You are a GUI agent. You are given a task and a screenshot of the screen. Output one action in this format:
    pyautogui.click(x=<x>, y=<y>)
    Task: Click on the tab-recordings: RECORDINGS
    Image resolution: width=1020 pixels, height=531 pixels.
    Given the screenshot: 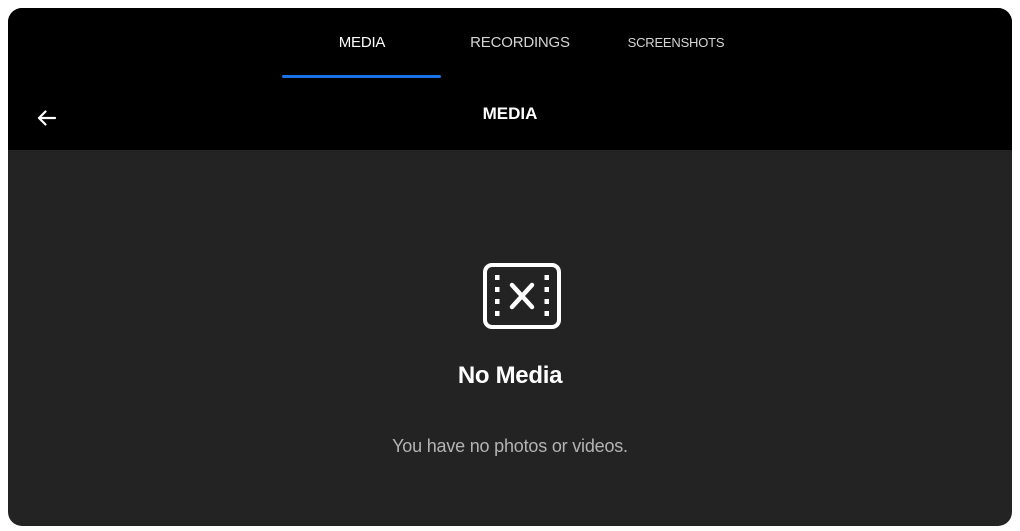 What is the action you would take?
    pyautogui.click(x=520, y=44)
    